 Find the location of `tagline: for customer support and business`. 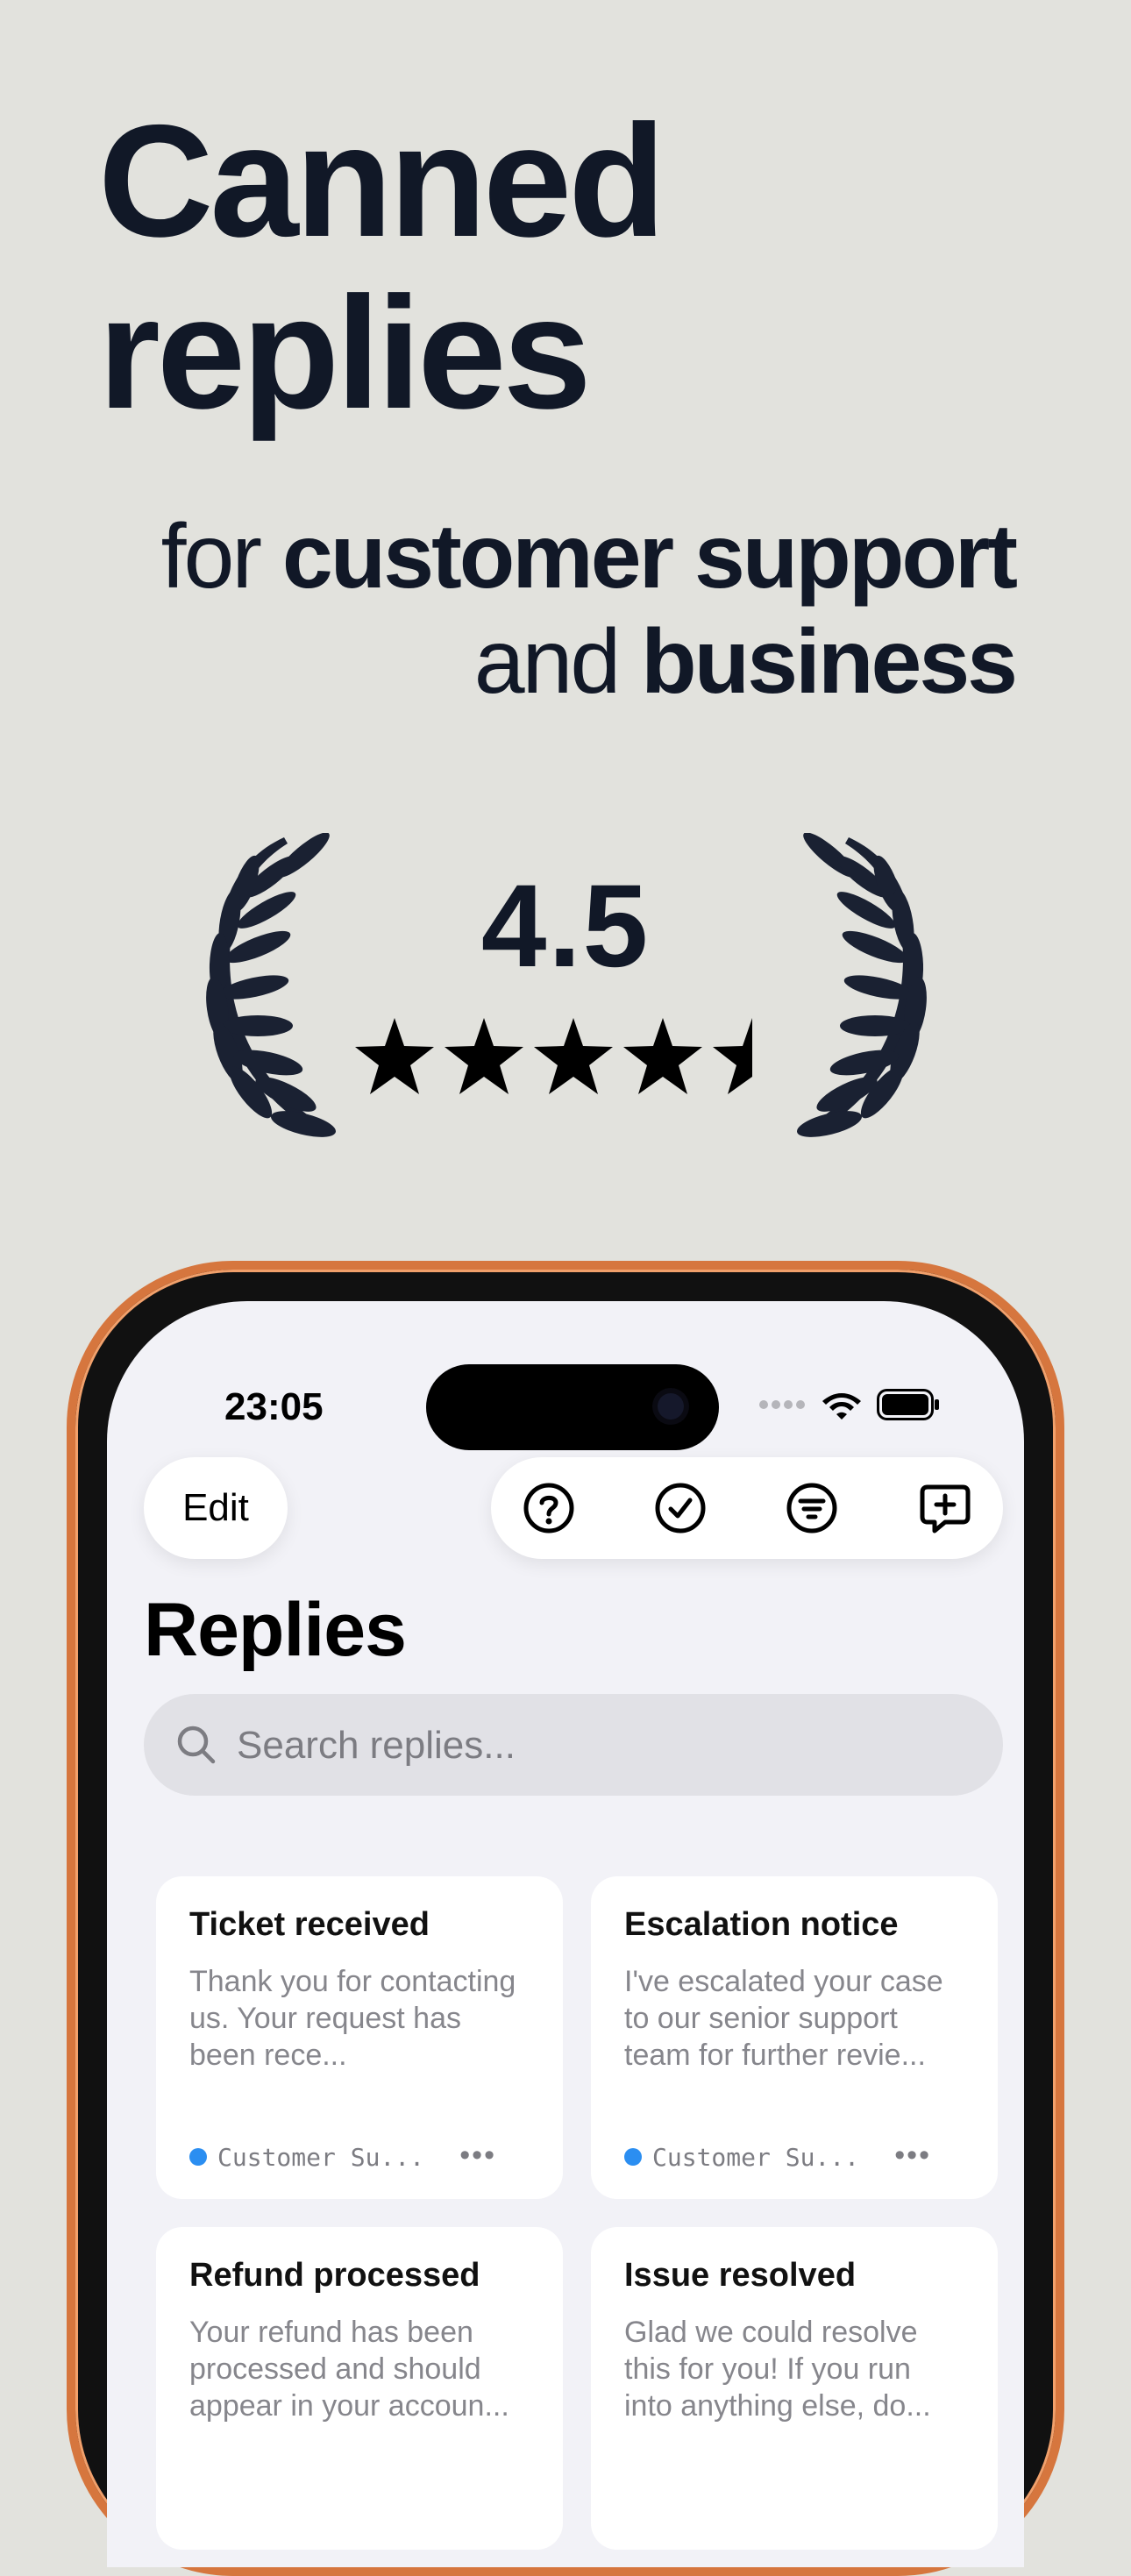

tagline: for customer support and business is located at coordinates (589, 609).